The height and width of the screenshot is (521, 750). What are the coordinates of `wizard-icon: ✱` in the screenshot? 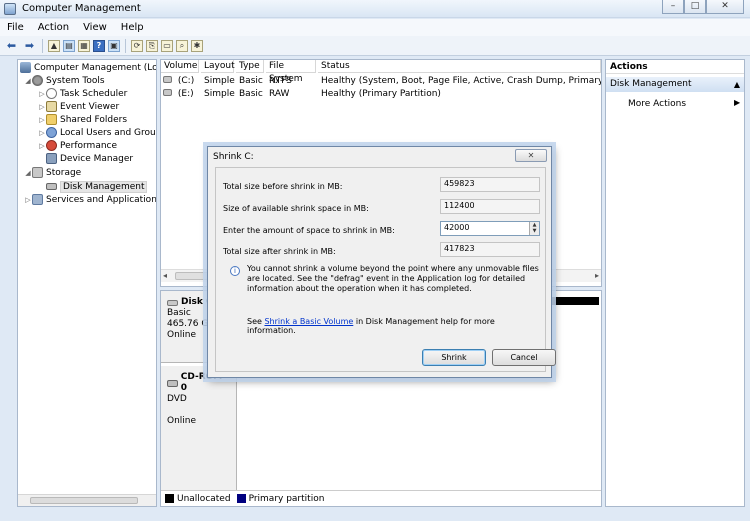 It's located at (197, 45).